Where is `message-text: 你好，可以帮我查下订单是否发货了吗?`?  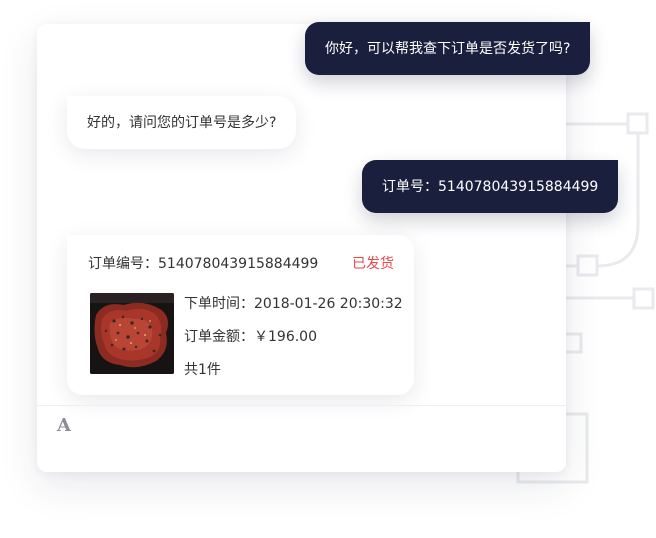 message-text: 你好，可以帮我查下订单是否发货了吗? is located at coordinates (448, 48).